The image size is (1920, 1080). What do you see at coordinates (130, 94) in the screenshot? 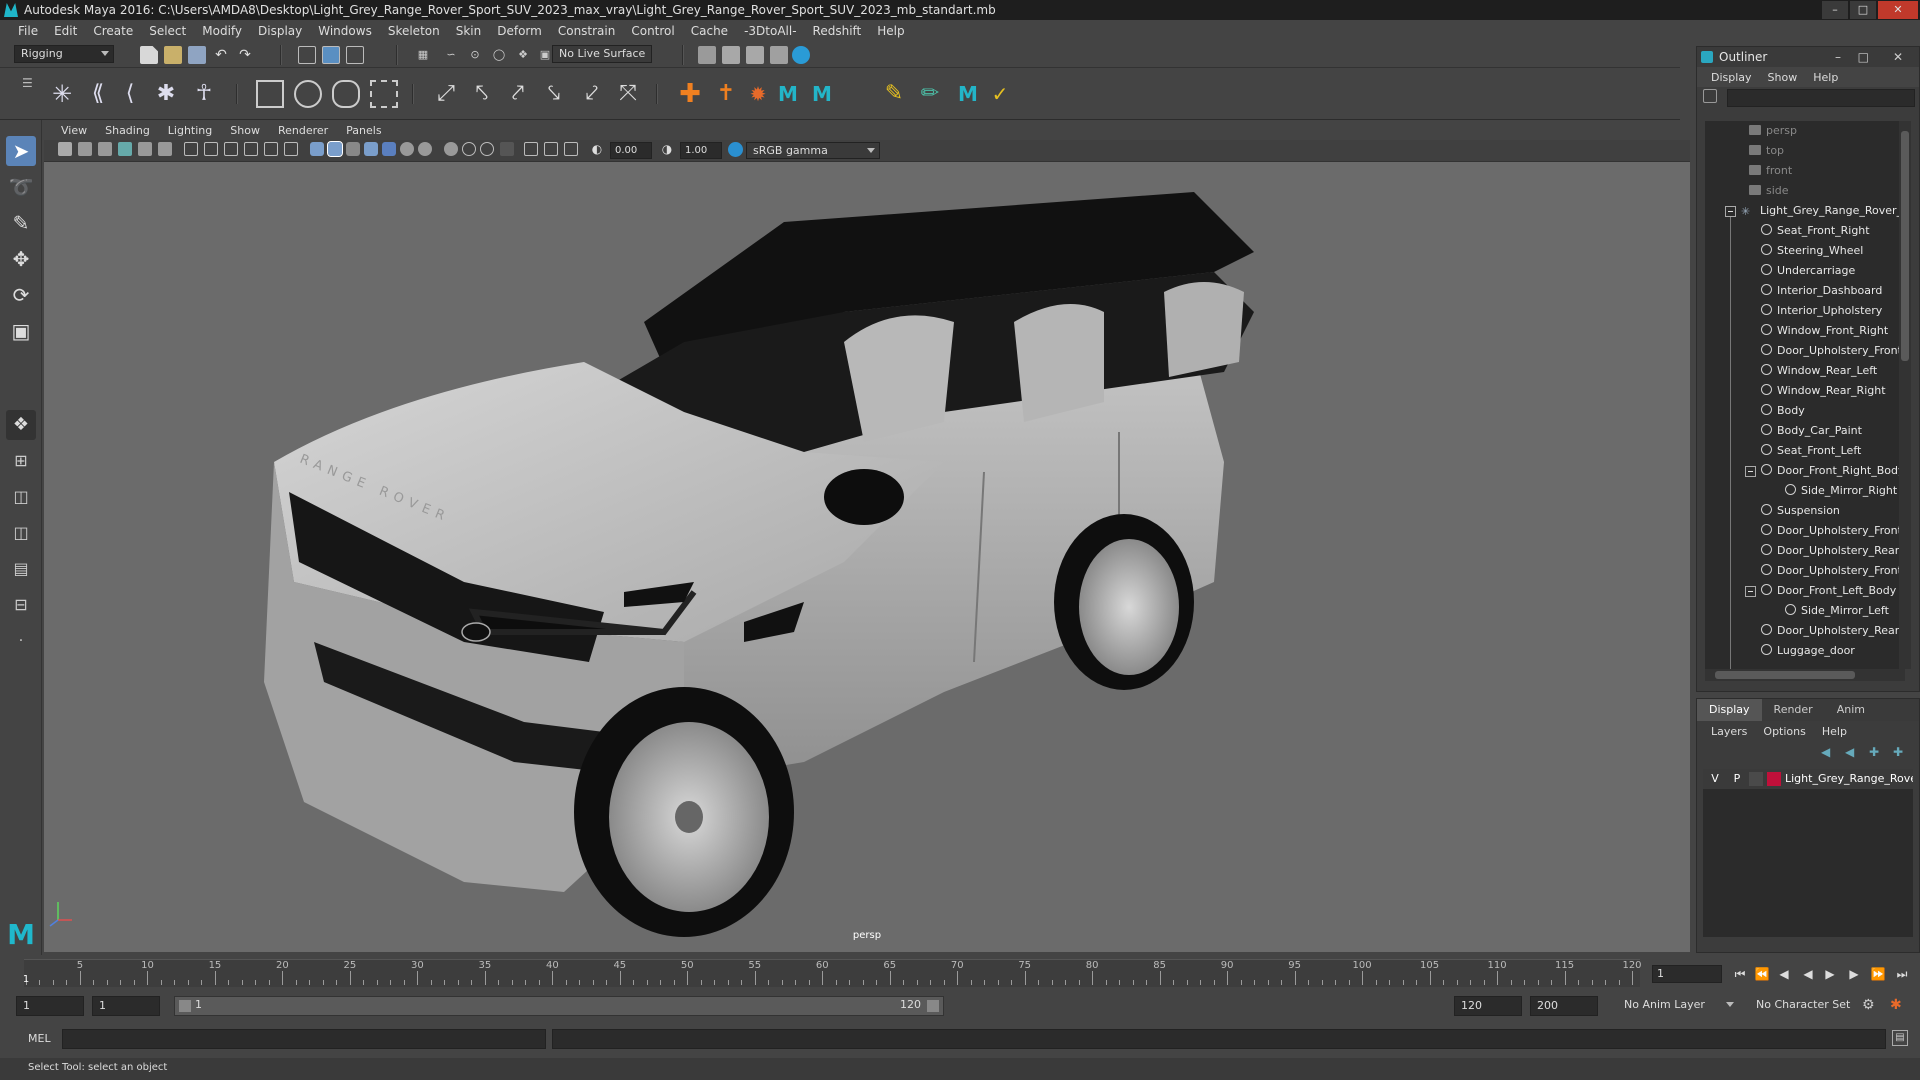
I see `ik-spline-icon: ⟨` at bounding box center [130, 94].